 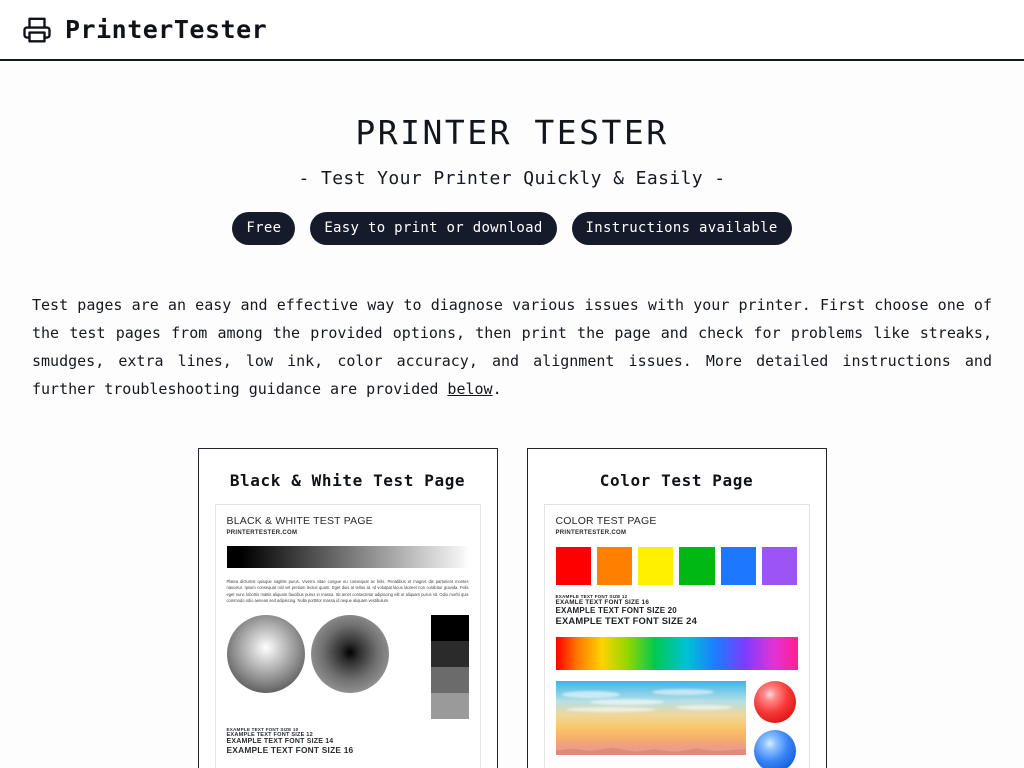 I want to click on font-size-line: EXAMPLE TEXT FONT SIZE 20, so click(x=616, y=610).